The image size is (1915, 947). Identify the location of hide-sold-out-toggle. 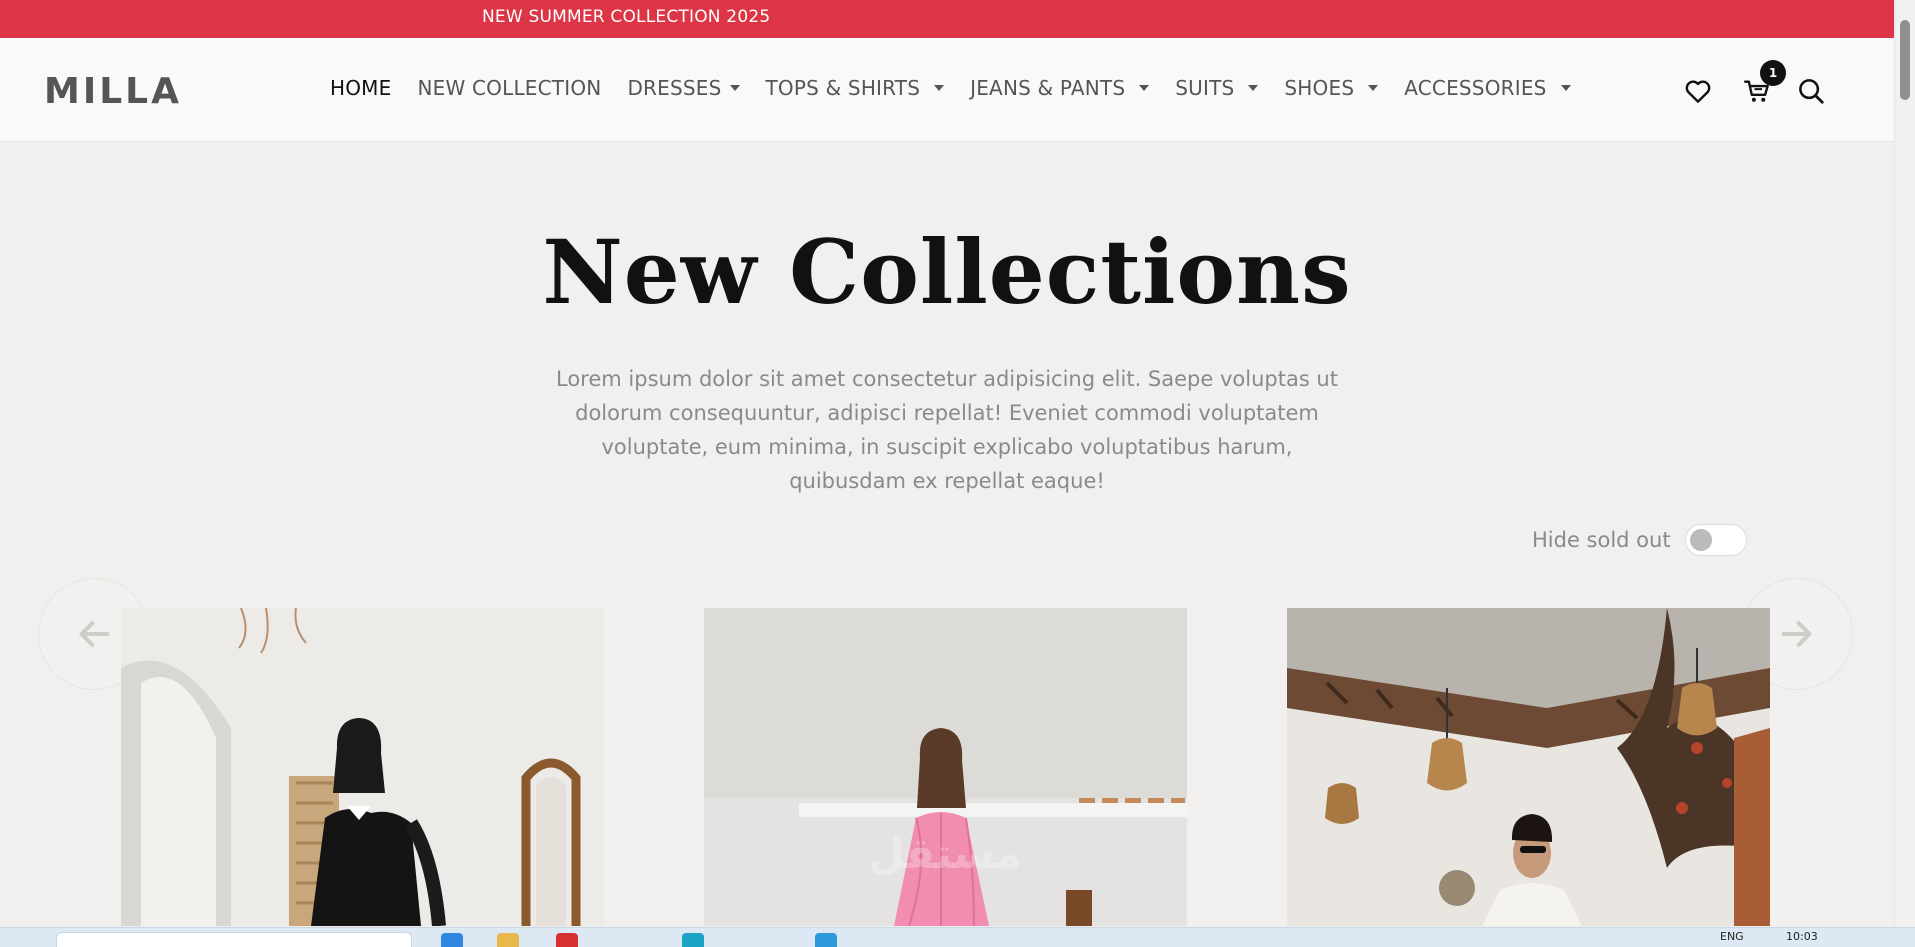
(1715, 540).